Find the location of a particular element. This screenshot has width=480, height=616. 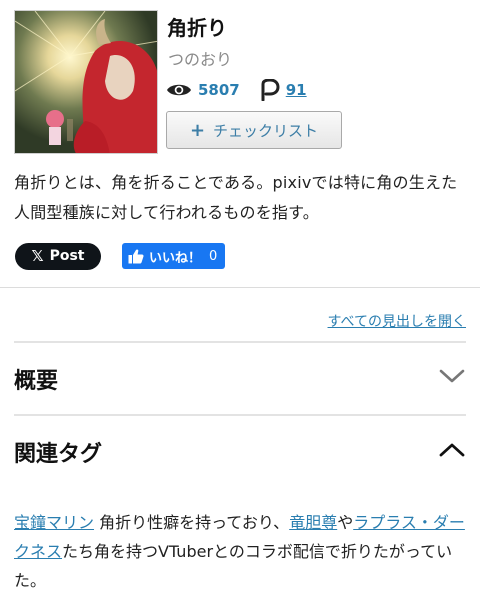

article-stats: 5807 91 is located at coordinates (236, 90).